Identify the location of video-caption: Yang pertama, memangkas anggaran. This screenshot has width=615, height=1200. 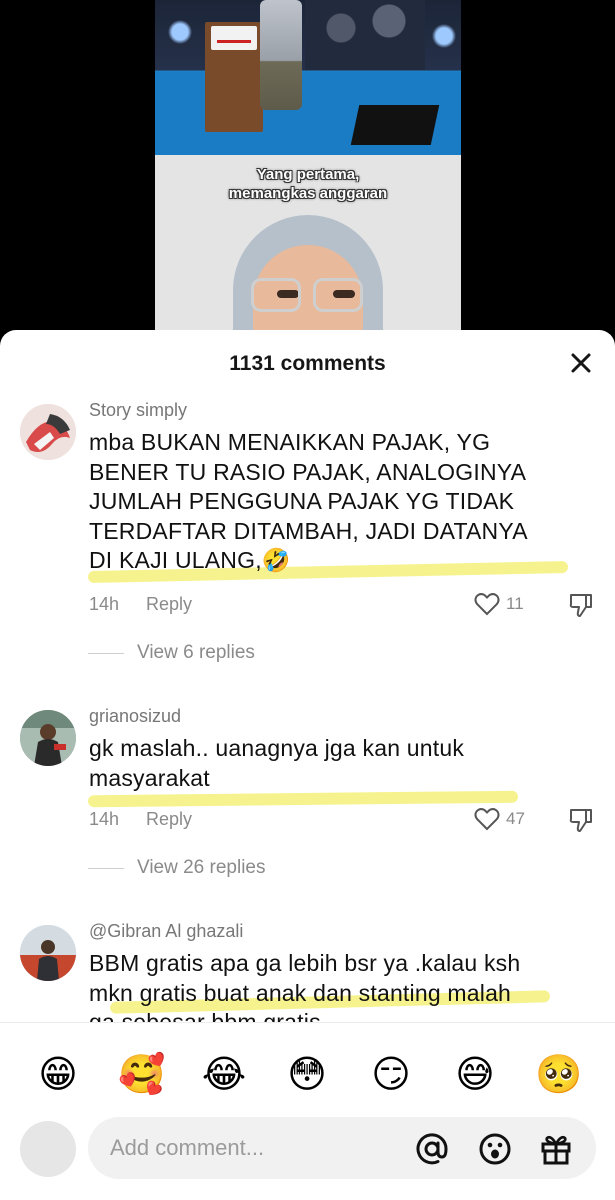
(308, 184).